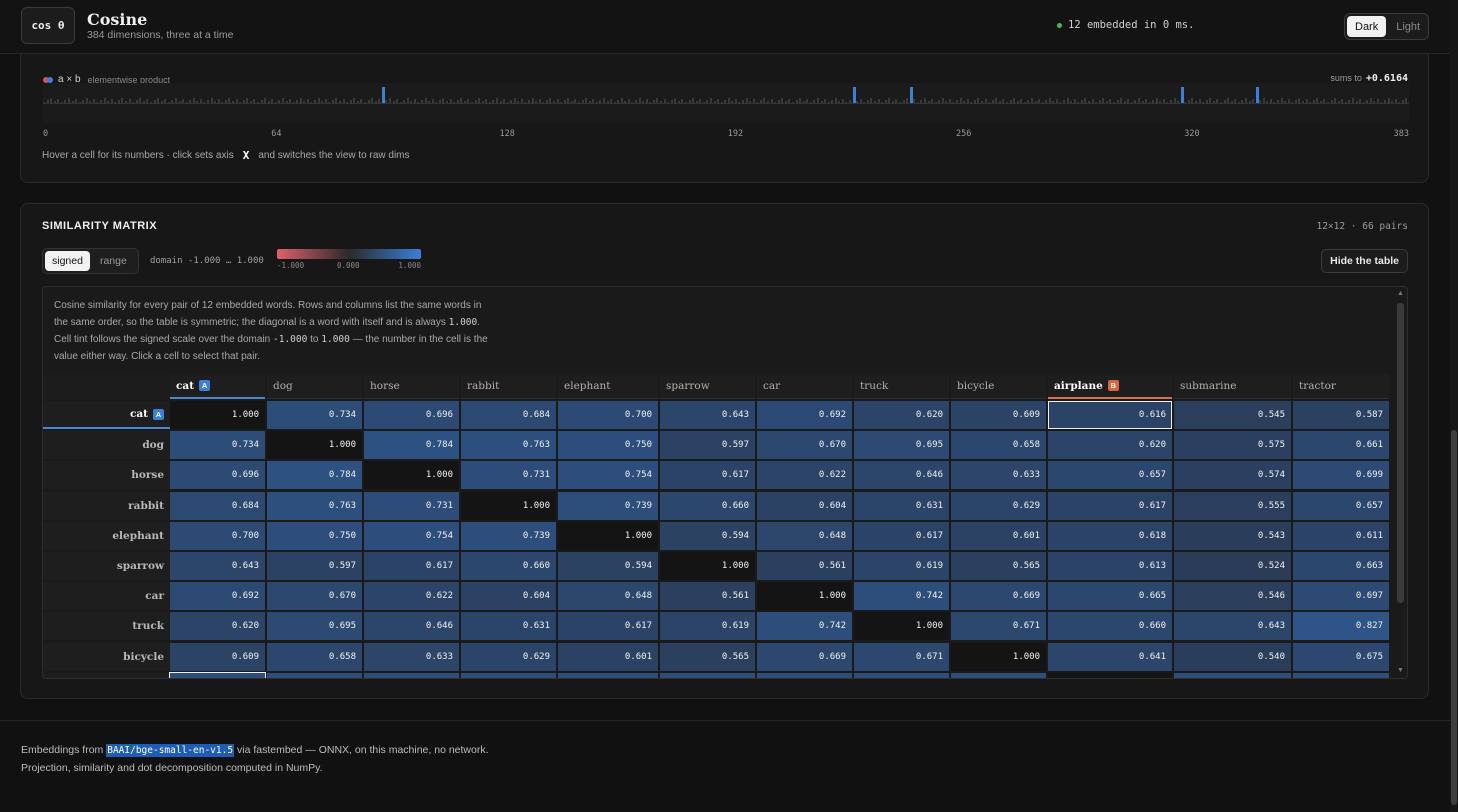  I want to click on row-header-bicycle: bicycle, so click(106, 656).